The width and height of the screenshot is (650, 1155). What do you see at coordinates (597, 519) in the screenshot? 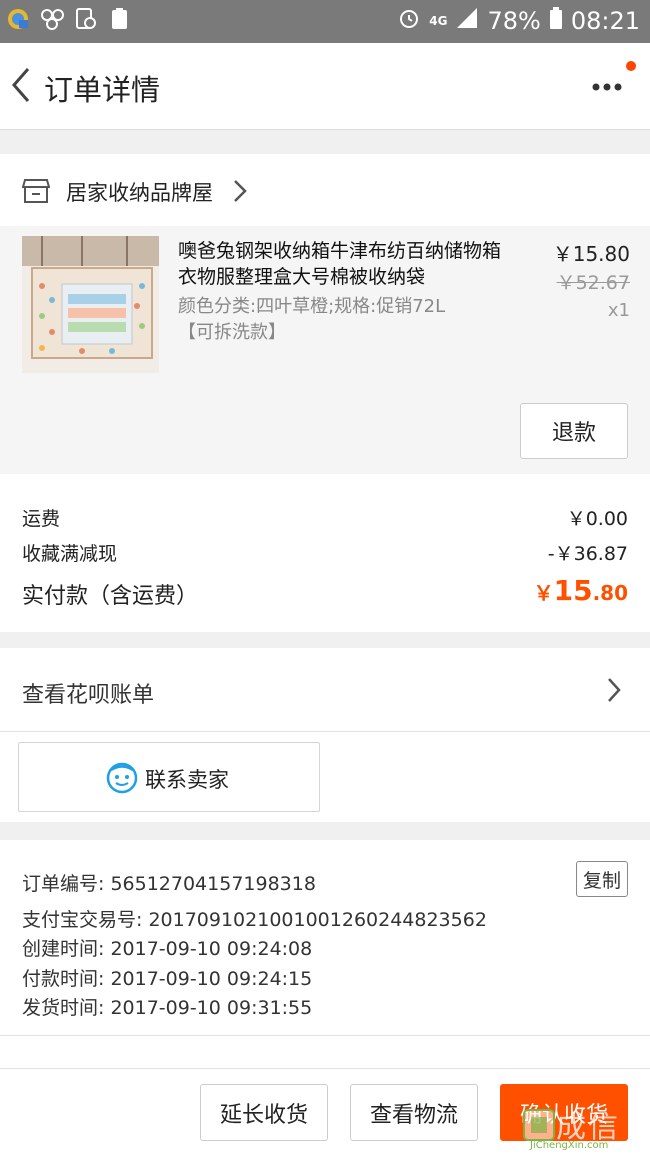
I see `shipping-value: ￥0.00` at bounding box center [597, 519].